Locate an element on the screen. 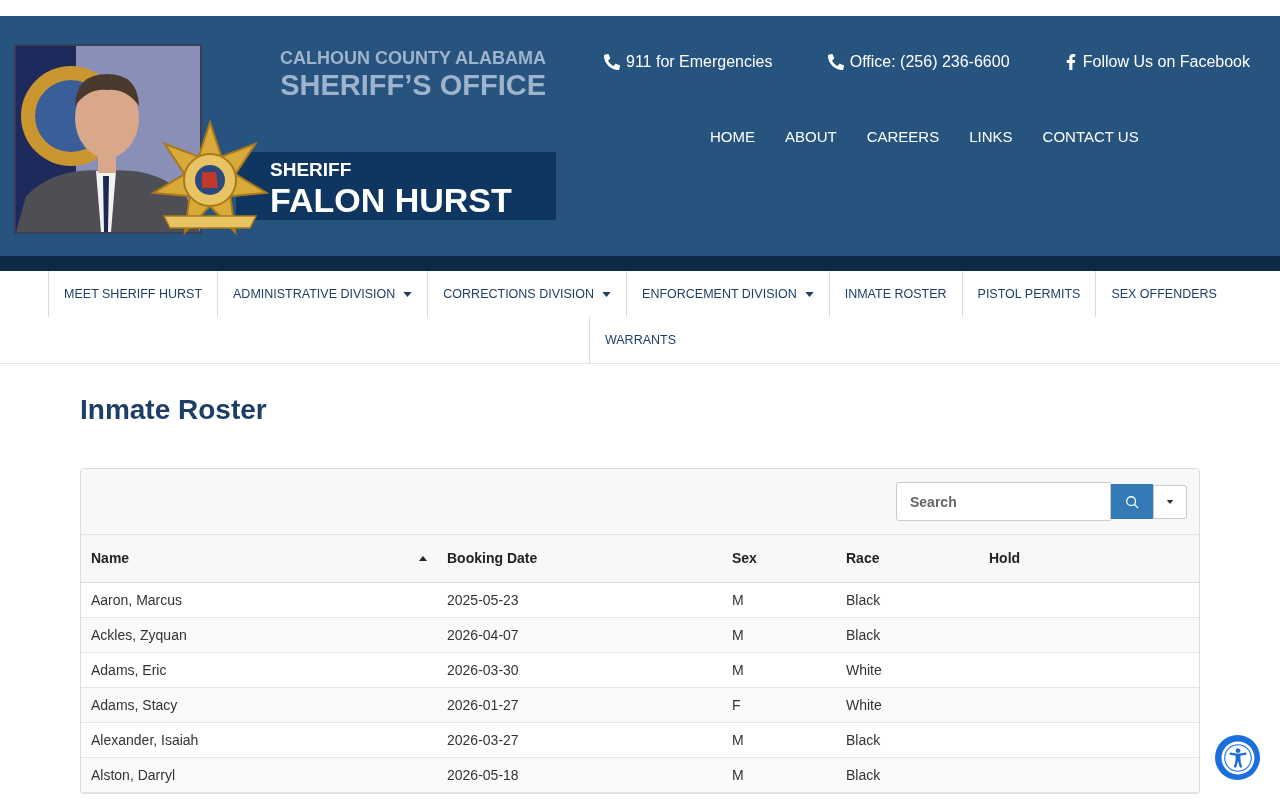 Image resolution: width=1280 pixels, height=800 pixels. table-cell: Alexander, Isaiah is located at coordinates (145, 740).